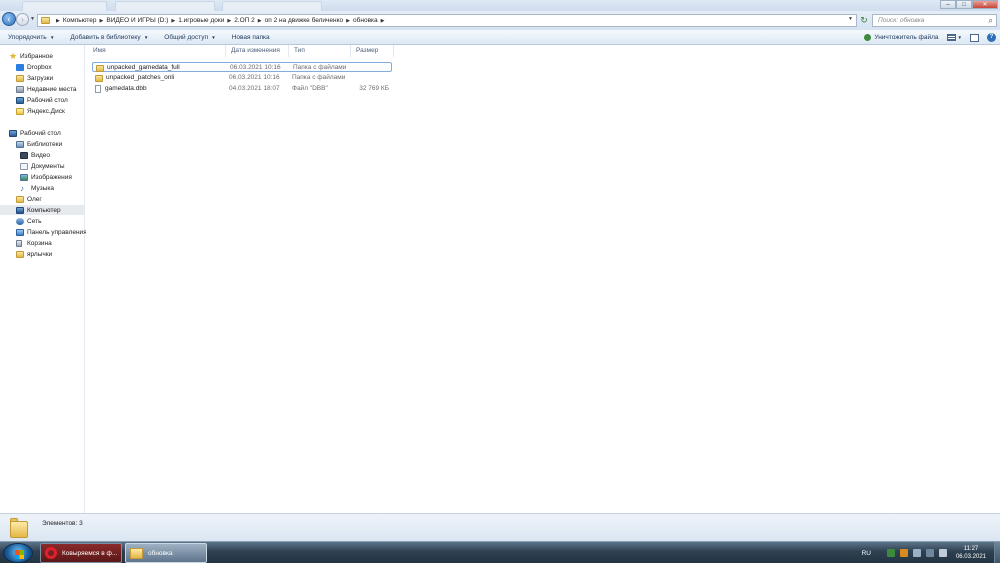  I want to click on nav-label: Изображения, so click(51, 177).